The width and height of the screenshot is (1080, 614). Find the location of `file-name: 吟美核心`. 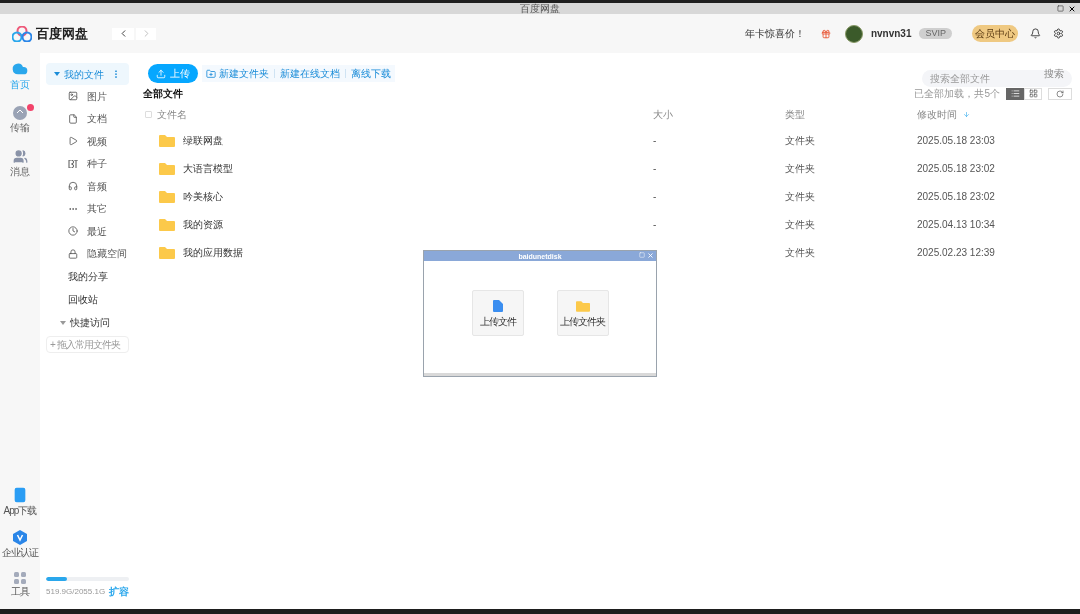

file-name: 吟美核心 is located at coordinates (203, 196).